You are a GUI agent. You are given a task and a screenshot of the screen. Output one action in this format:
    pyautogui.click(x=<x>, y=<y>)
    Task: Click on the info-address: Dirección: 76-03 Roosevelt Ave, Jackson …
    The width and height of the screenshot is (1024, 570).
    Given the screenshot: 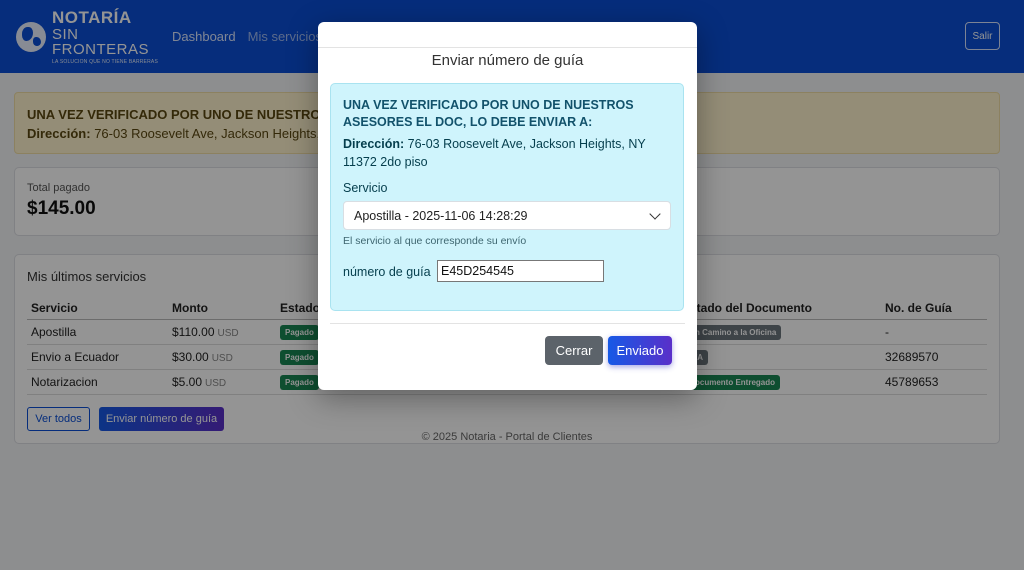 What is the action you would take?
    pyautogui.click(x=507, y=153)
    